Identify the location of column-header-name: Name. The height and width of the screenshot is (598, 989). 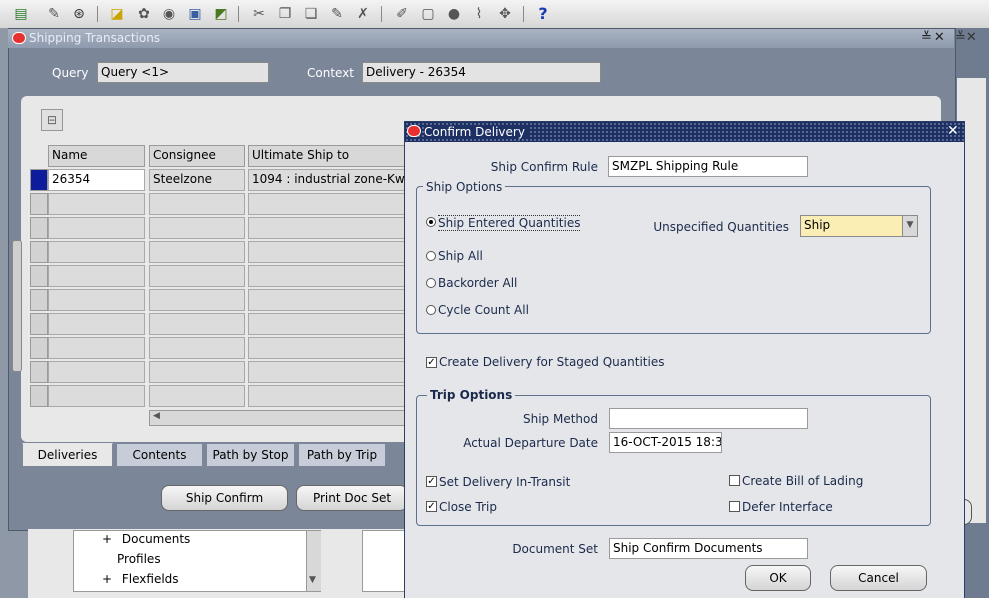
(96, 156).